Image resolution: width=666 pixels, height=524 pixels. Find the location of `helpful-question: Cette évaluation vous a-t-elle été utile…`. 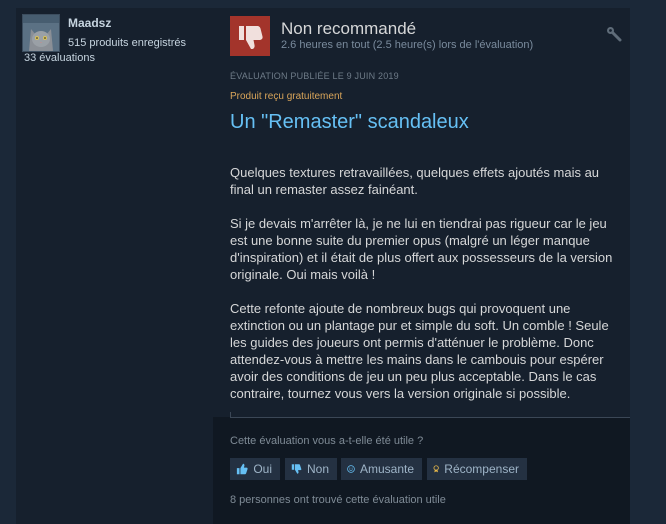

helpful-question: Cette évaluation vous a-t-elle été utile… is located at coordinates (327, 441).